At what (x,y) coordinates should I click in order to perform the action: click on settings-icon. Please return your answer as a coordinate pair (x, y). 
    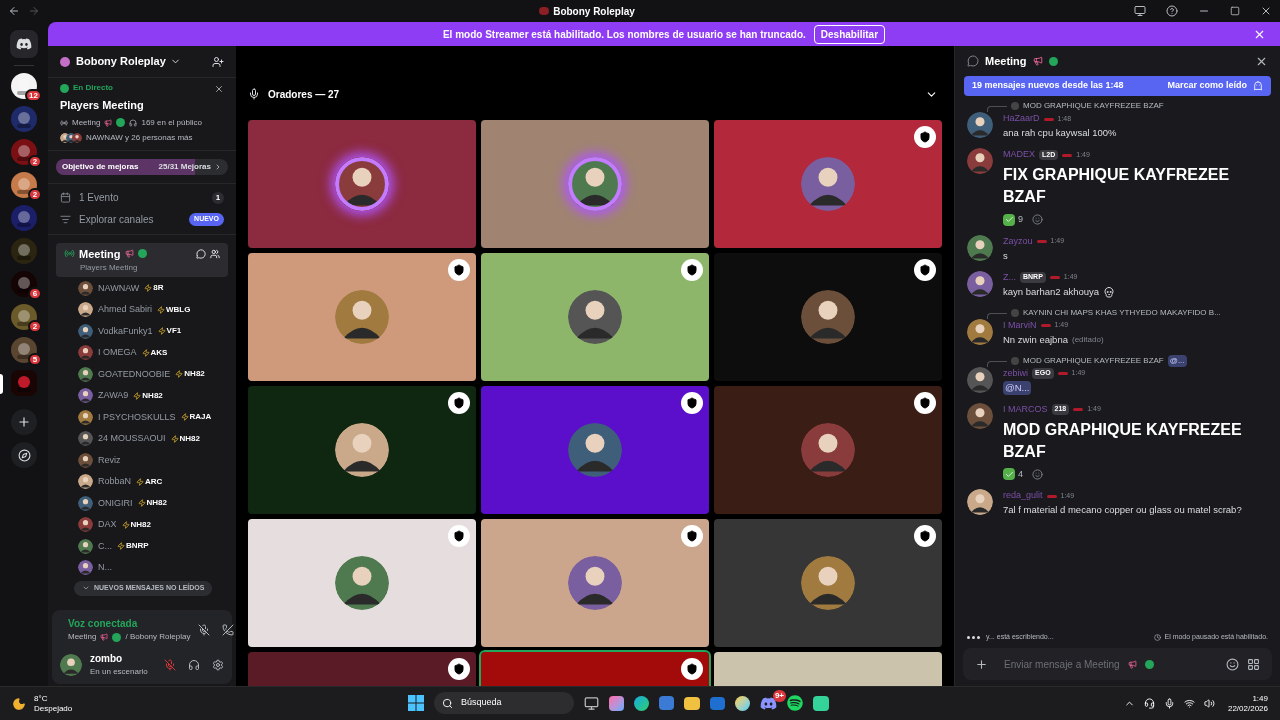
    Looking at the image, I should click on (218, 664).